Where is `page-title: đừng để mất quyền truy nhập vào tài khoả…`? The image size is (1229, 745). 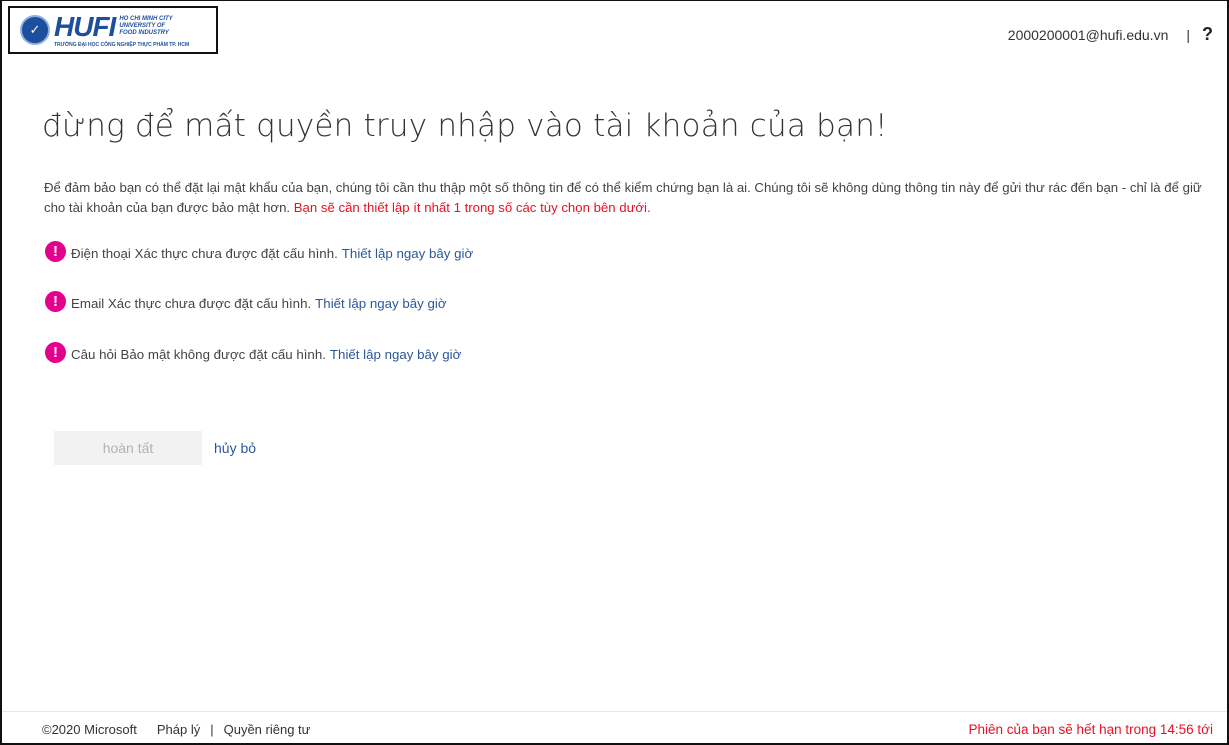 page-title: đừng để mất quyền truy nhập vào tài khoả… is located at coordinates (465, 126).